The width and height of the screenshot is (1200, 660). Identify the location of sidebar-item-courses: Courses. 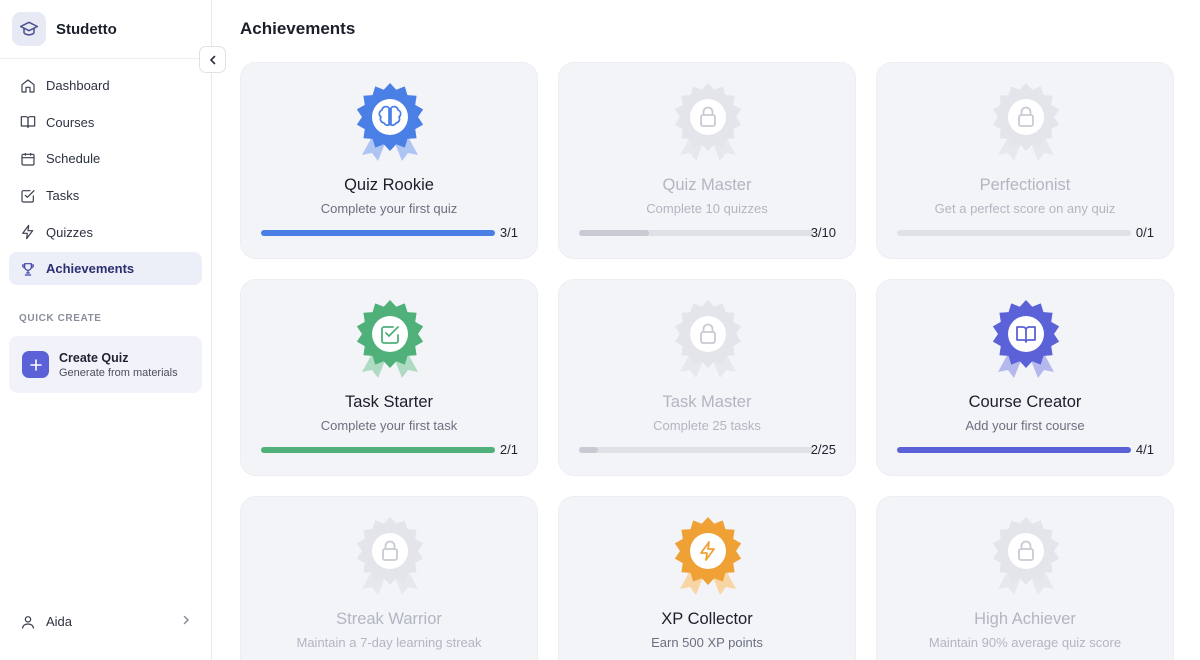
(105, 122).